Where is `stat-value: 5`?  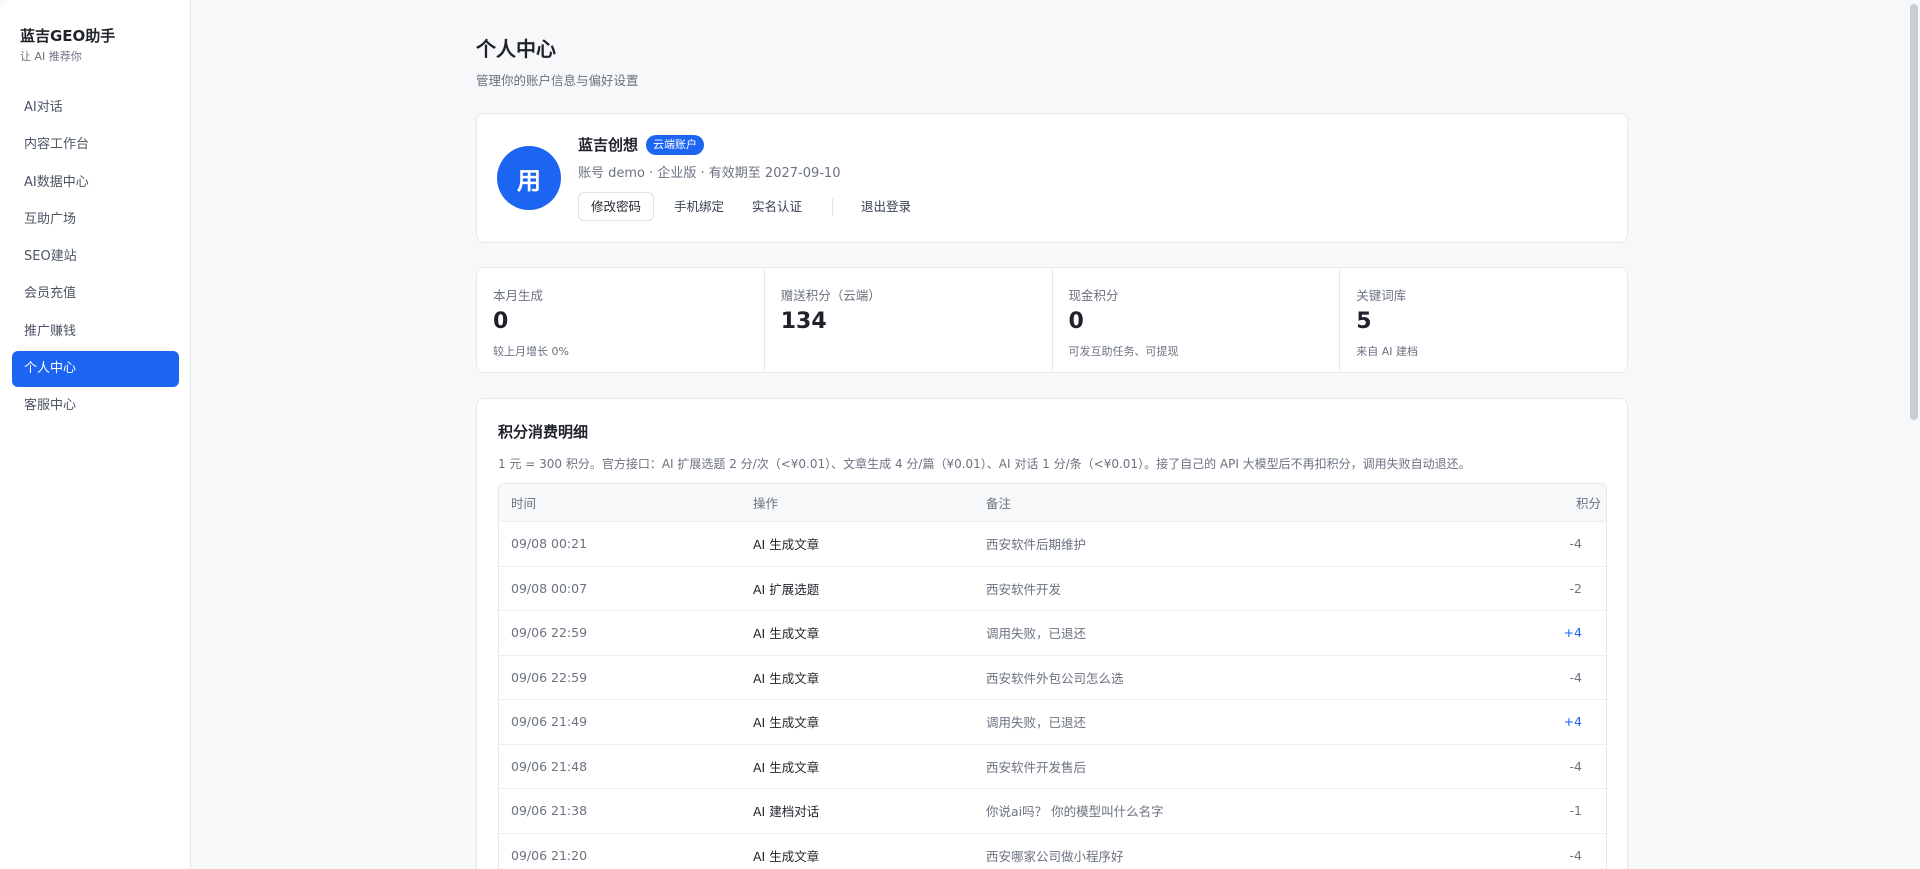 stat-value: 5 is located at coordinates (1364, 321).